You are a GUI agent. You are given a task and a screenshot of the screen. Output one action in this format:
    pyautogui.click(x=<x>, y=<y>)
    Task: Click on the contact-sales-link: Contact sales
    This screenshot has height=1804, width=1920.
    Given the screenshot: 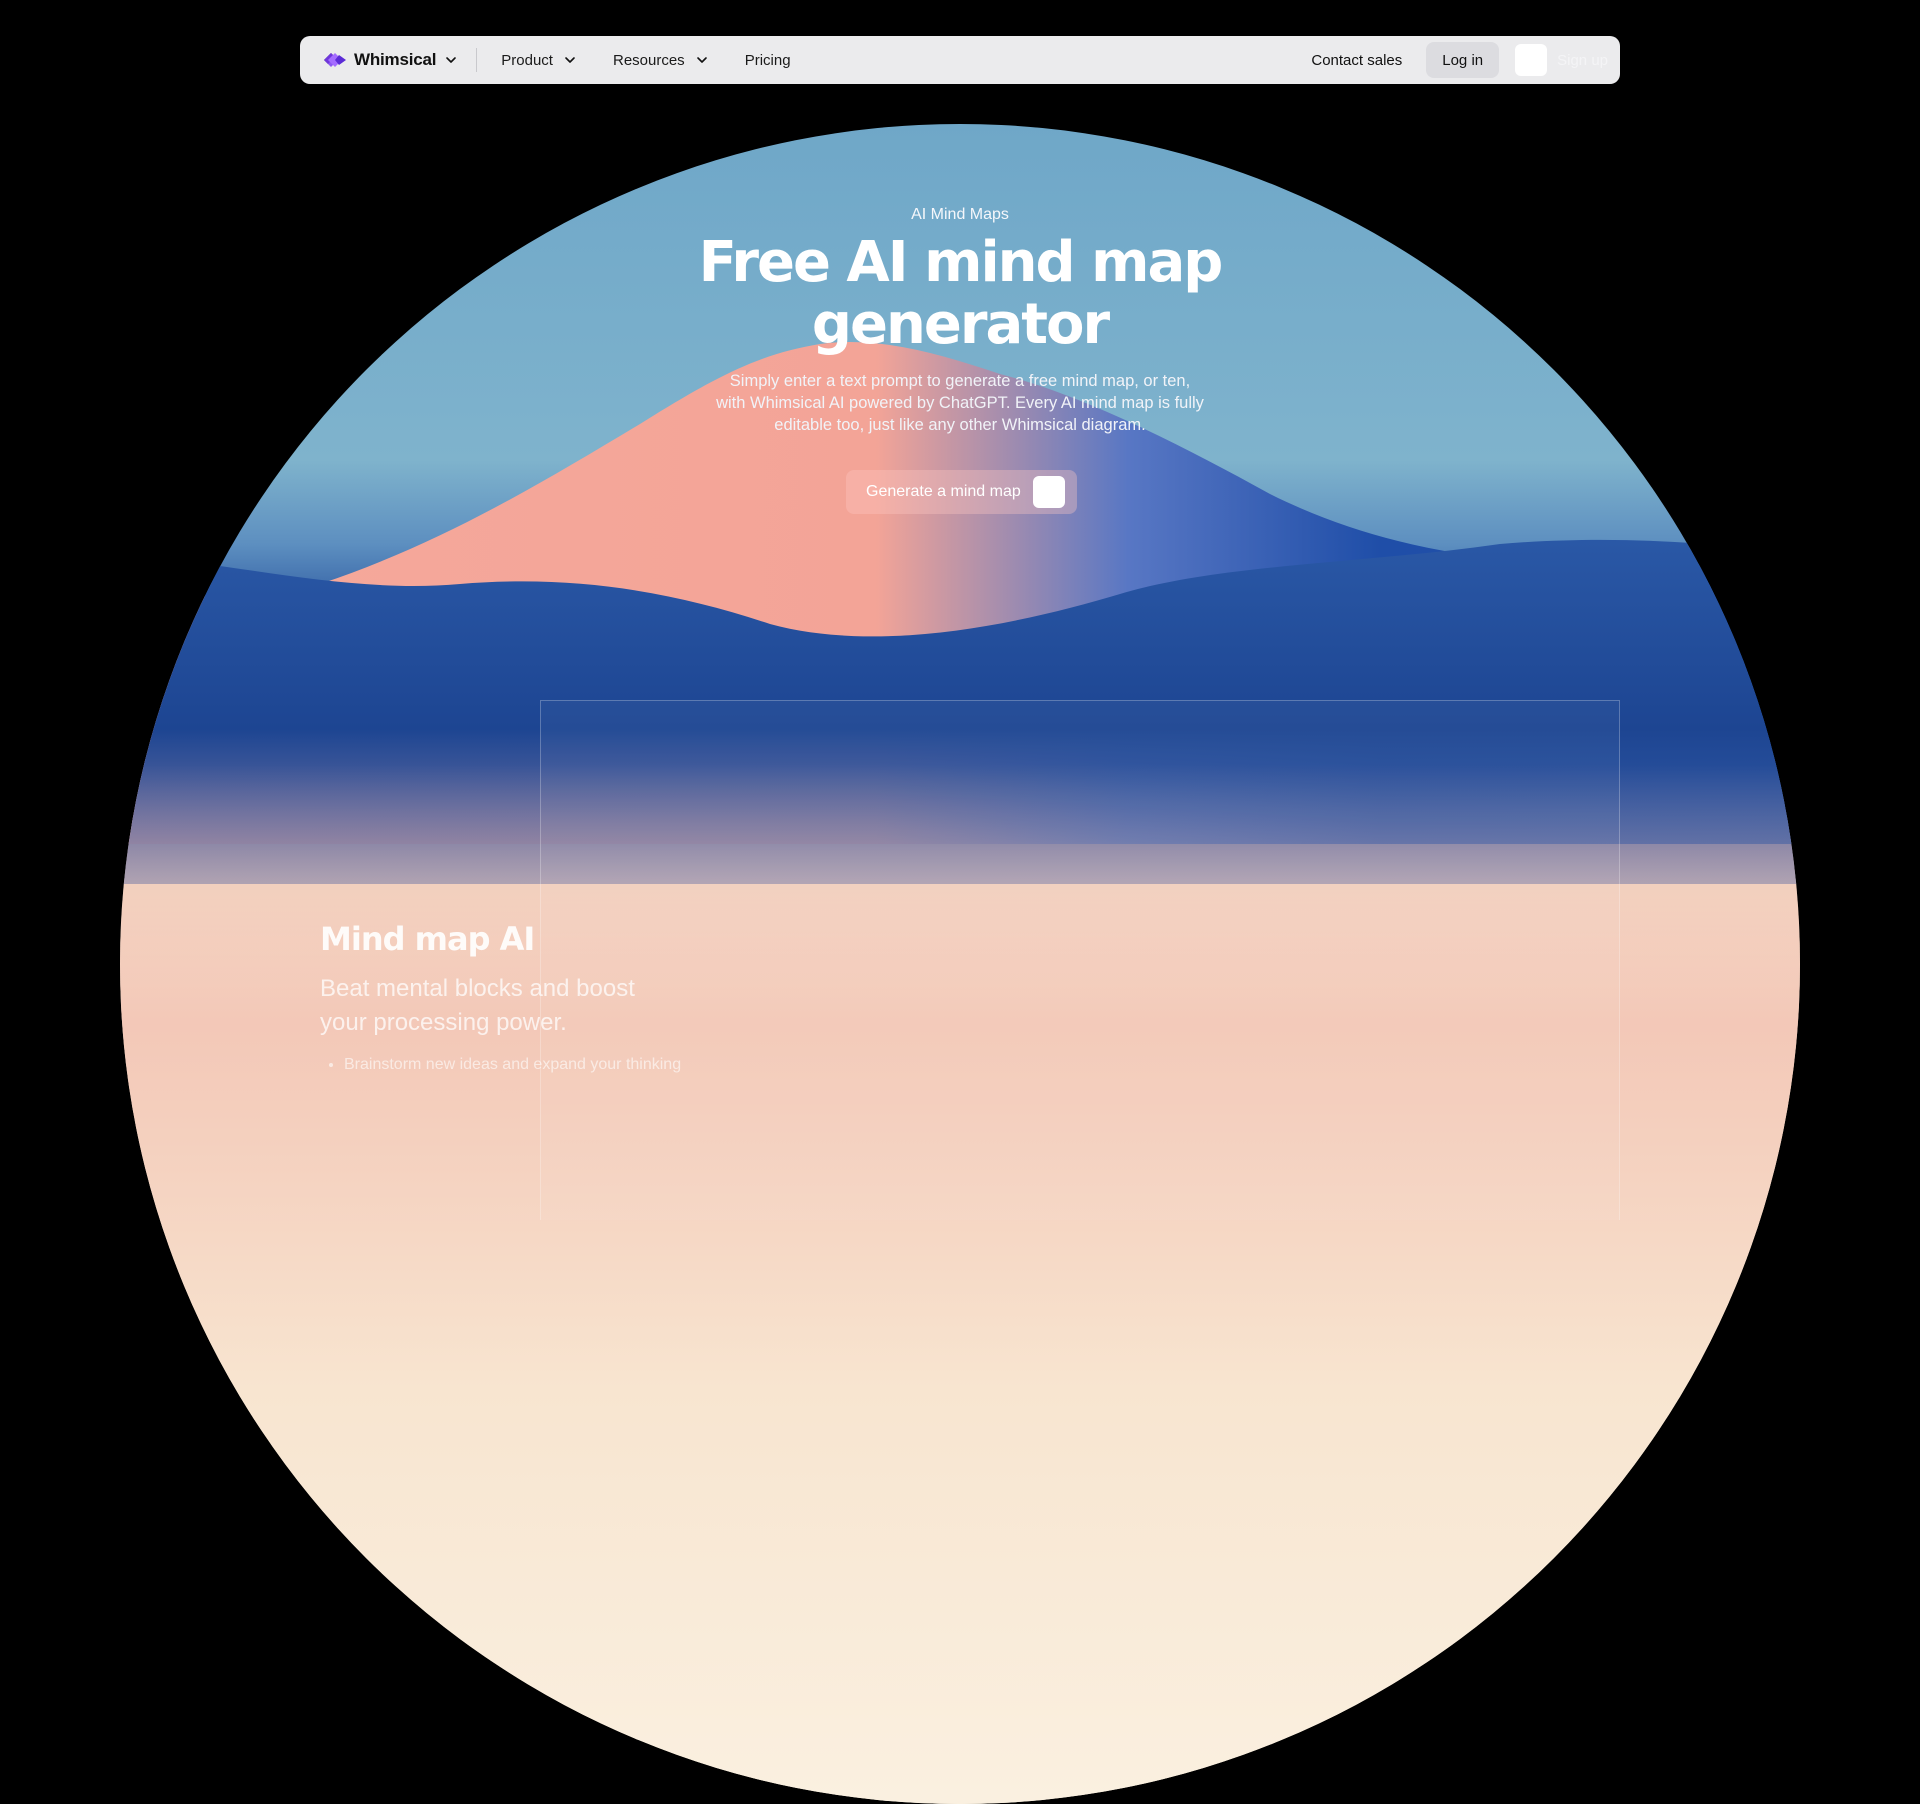 What is the action you would take?
    pyautogui.click(x=1356, y=60)
    